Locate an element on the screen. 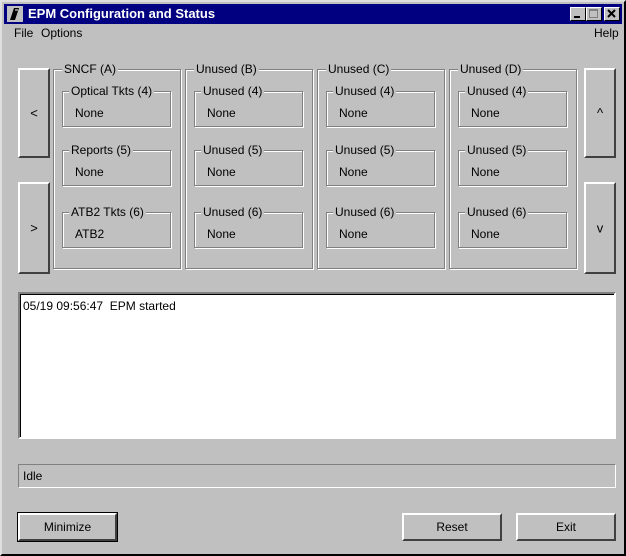 This screenshot has width=626, height=556. maximize-window-button is located at coordinates (594, 14).